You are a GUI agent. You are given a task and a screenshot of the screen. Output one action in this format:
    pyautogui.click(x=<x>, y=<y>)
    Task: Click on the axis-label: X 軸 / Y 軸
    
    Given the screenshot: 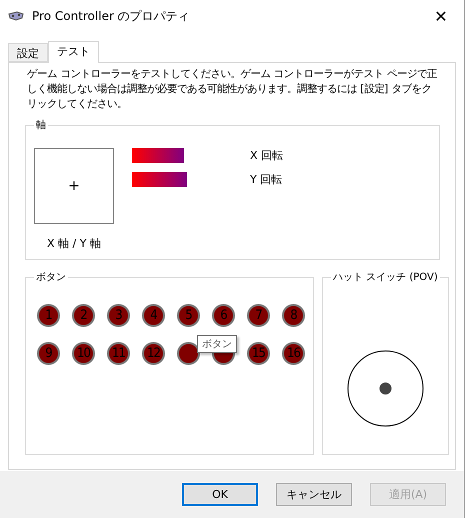 What is the action you would take?
    pyautogui.click(x=74, y=243)
    